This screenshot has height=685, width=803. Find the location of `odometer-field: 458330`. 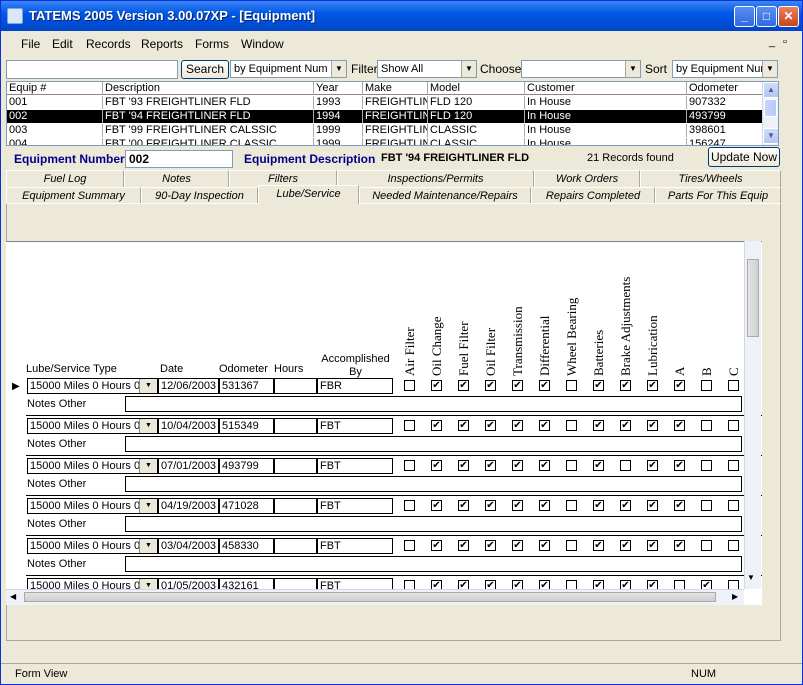

odometer-field: 458330 is located at coordinates (246, 546).